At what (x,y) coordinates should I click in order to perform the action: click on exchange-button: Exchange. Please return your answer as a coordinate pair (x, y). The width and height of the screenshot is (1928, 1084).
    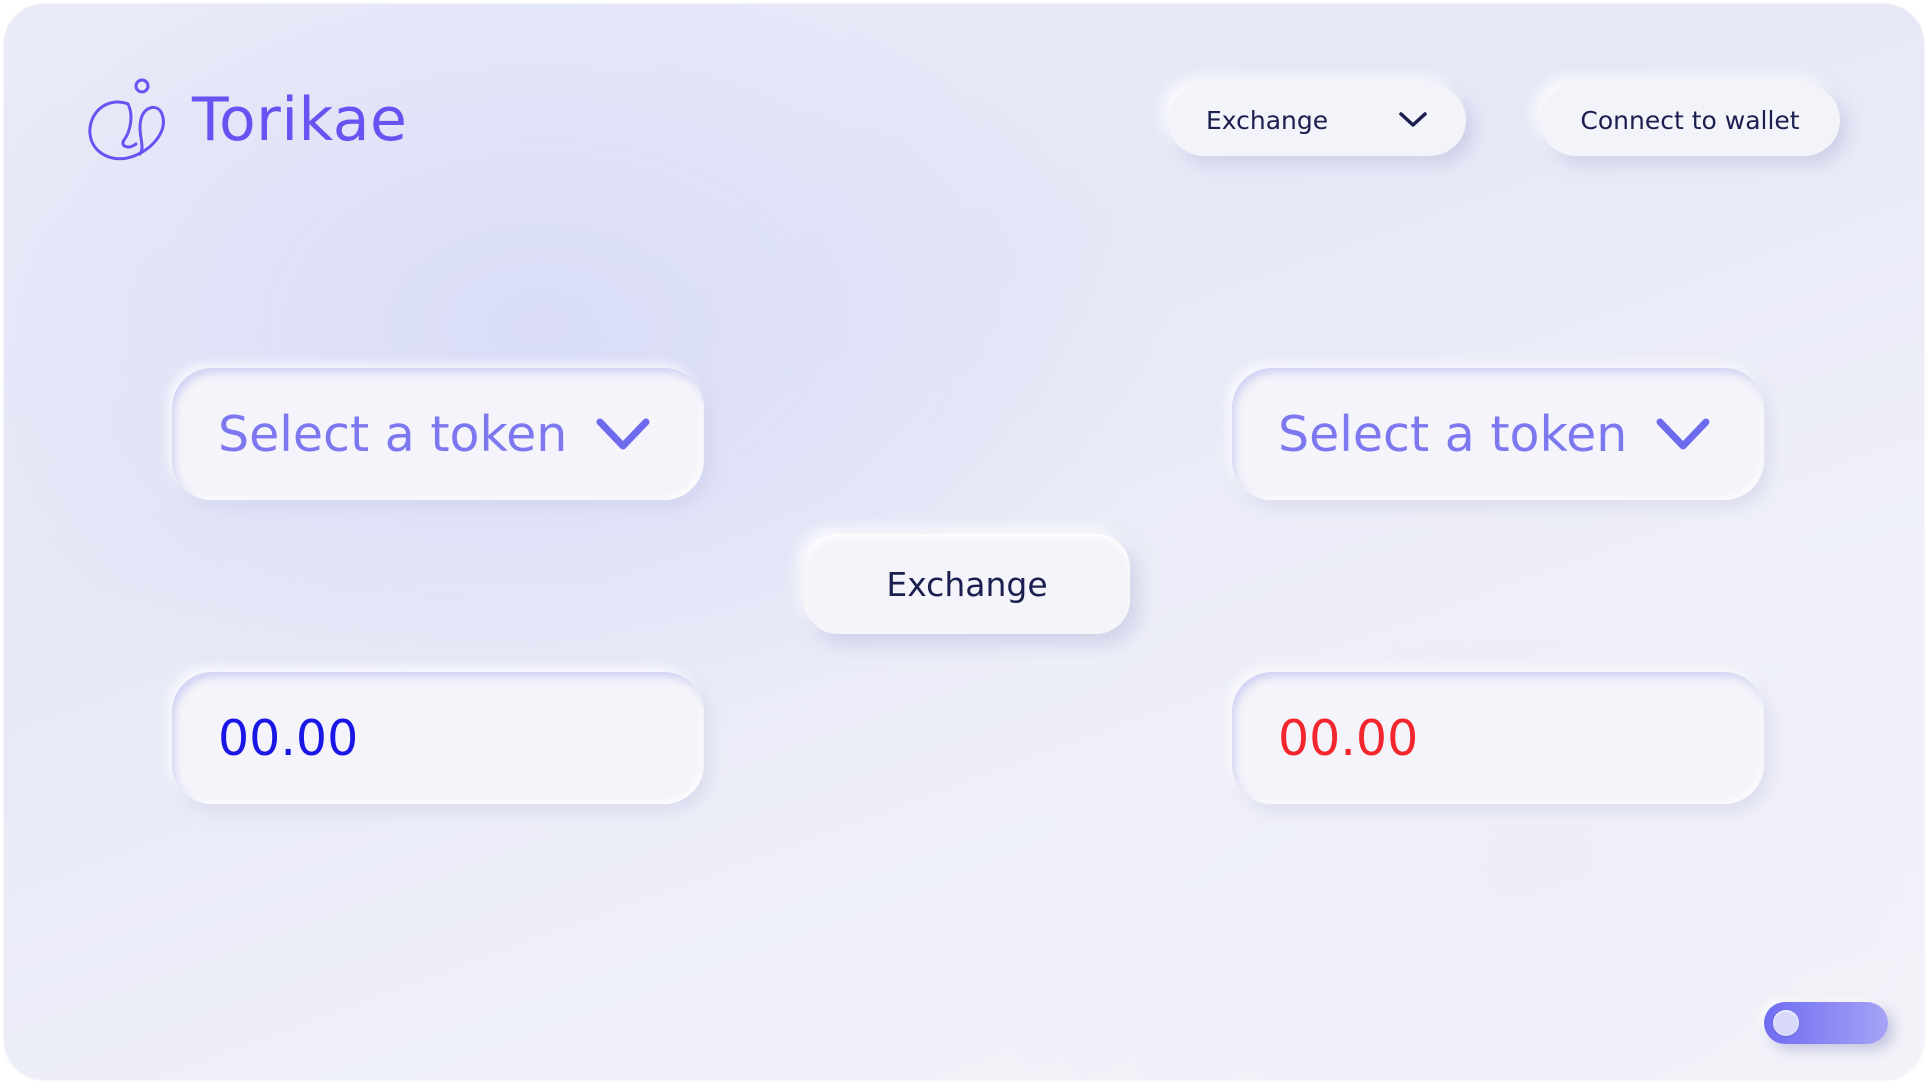
    Looking at the image, I should click on (967, 584).